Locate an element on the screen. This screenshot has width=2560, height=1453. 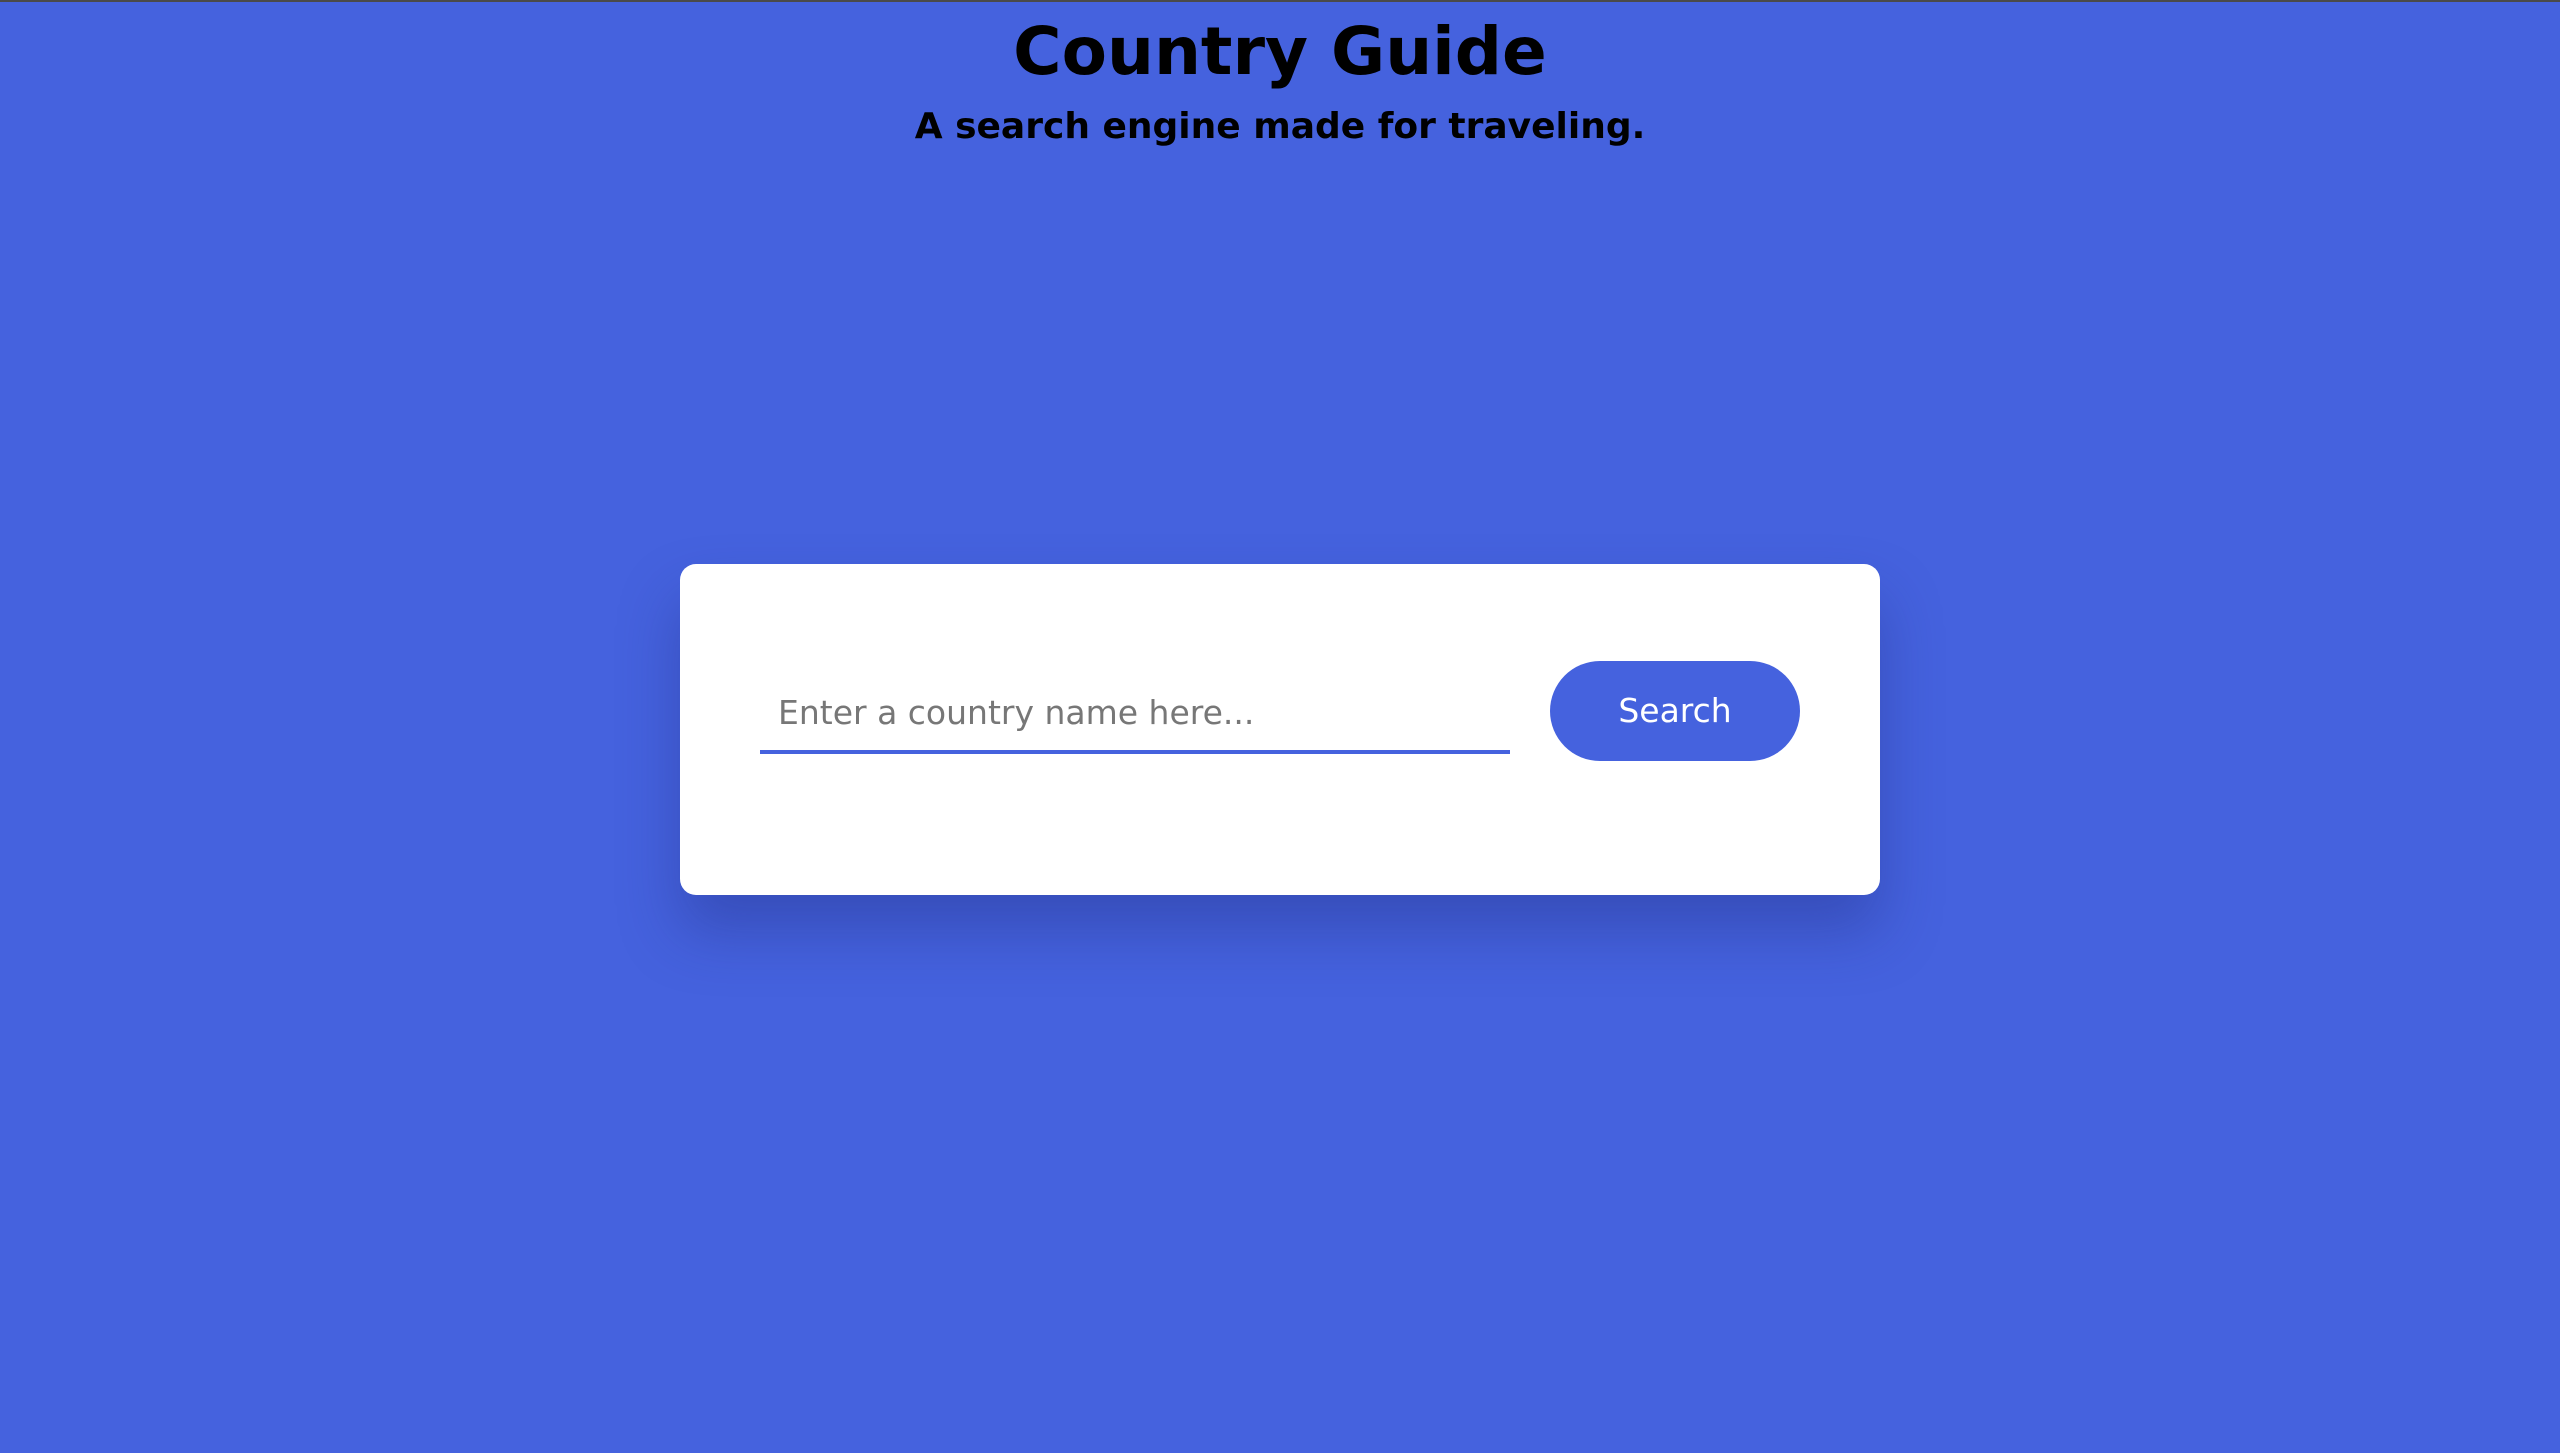
page-subtitle: A search engine made for traveling. is located at coordinates (1280, 126).